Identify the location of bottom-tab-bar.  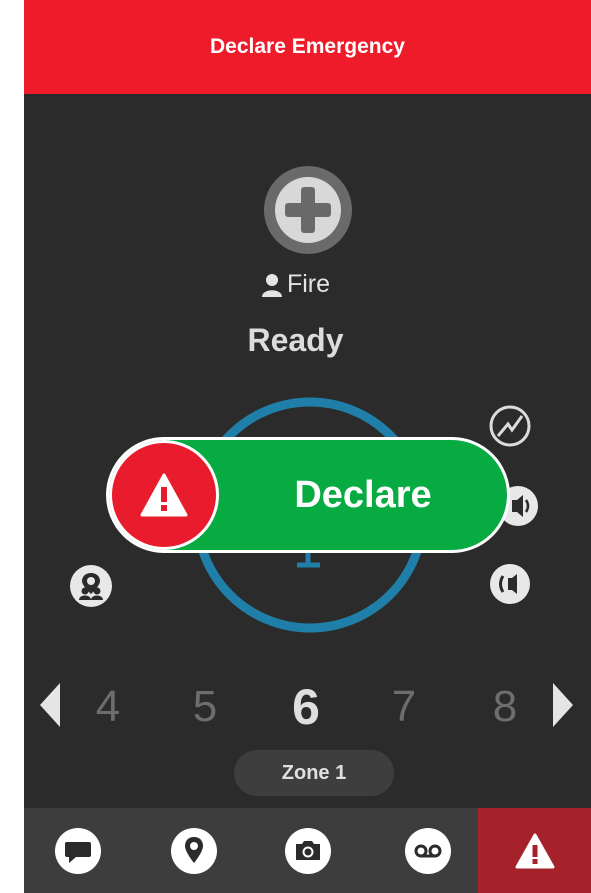
(307, 850).